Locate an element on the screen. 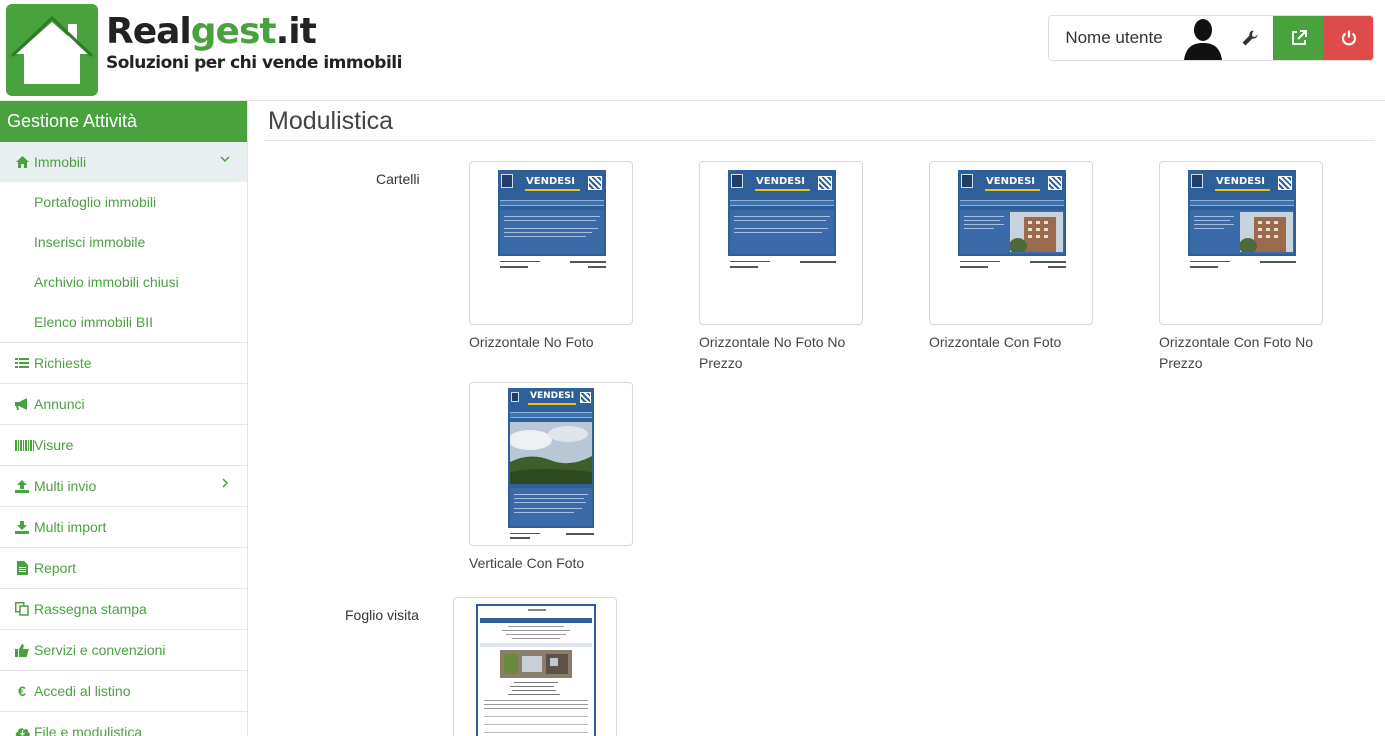 This screenshot has width=1385, height=736. sidebar-item-label: Richieste is located at coordinates (63, 363).